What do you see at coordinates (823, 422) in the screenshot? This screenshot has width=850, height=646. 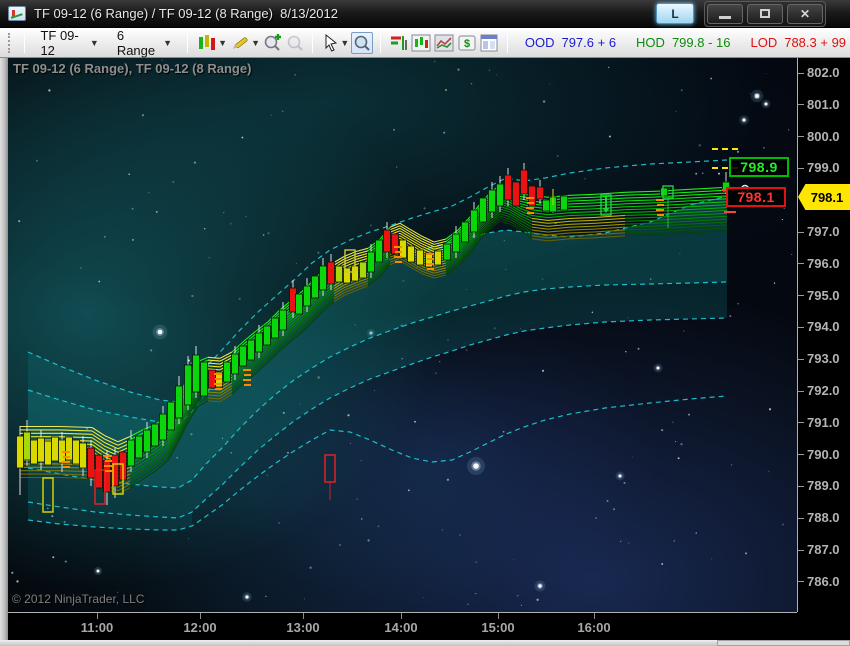 I see `y-axis-label: 791.0` at bounding box center [823, 422].